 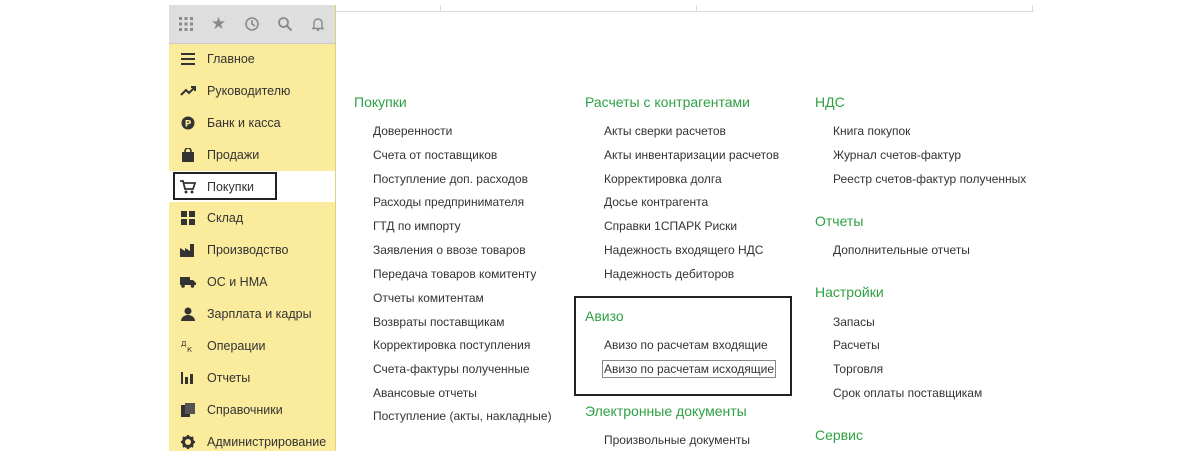 What do you see at coordinates (901, 250) in the screenshot?
I see `link-dopolnitelnye-otchety: Дополнительные отчеты` at bounding box center [901, 250].